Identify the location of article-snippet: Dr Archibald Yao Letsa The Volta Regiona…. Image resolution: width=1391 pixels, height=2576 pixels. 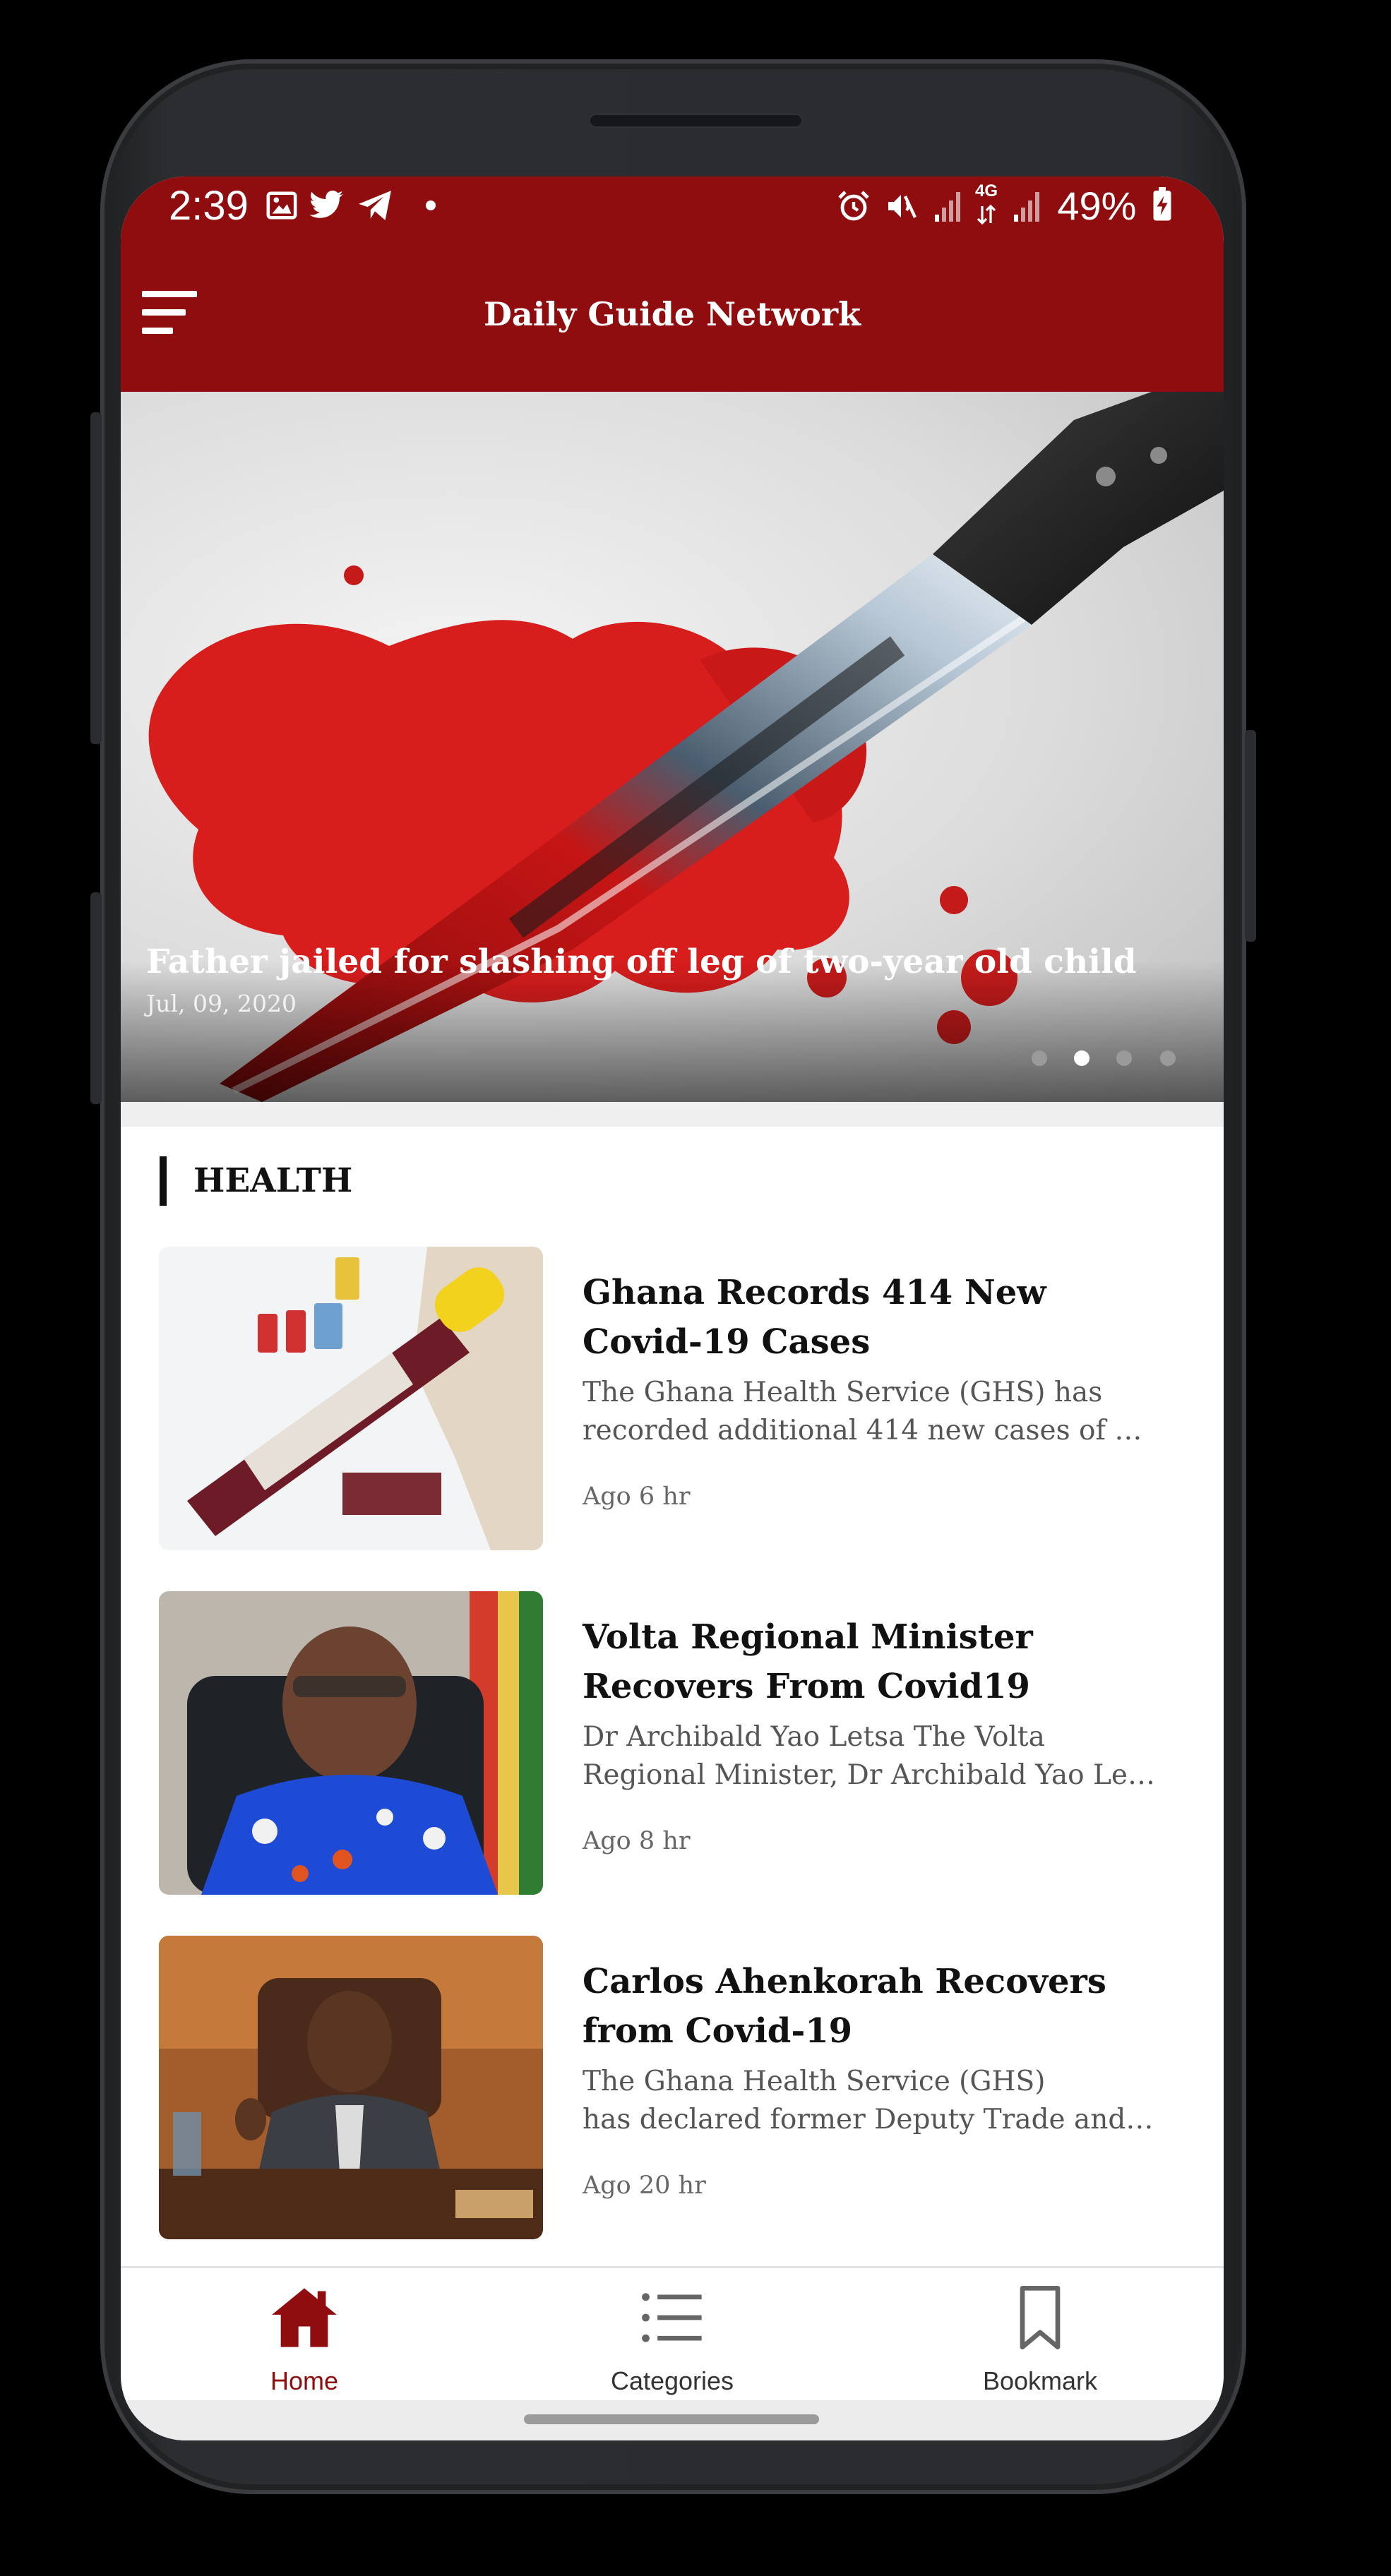
(873, 1756).